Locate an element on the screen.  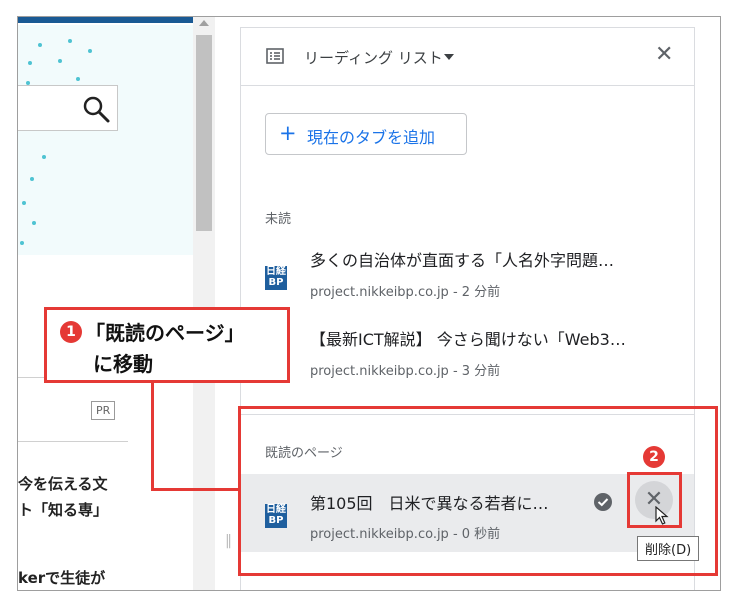
panel-title: リーディング リスト is located at coordinates (373, 57).